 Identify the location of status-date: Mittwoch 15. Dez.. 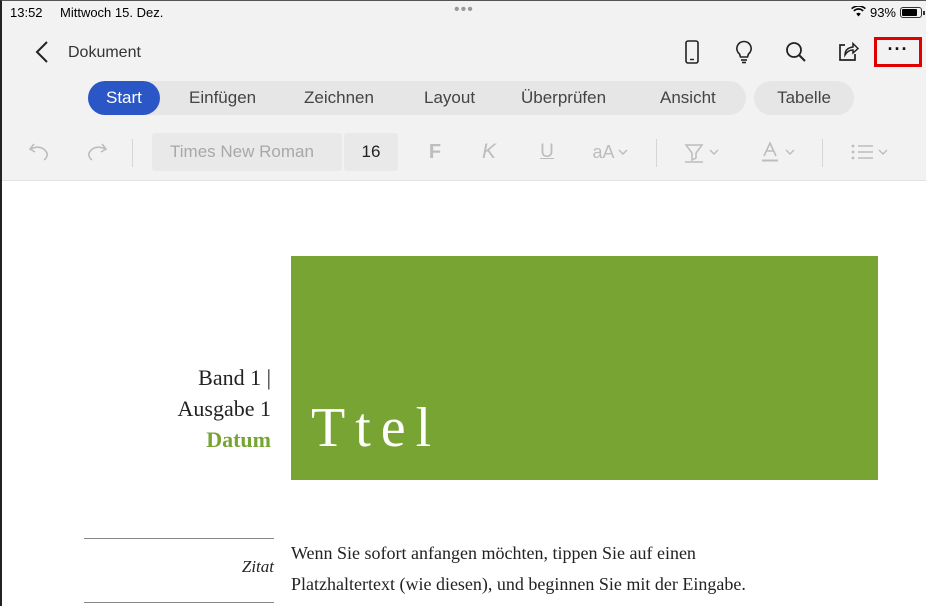
(112, 12).